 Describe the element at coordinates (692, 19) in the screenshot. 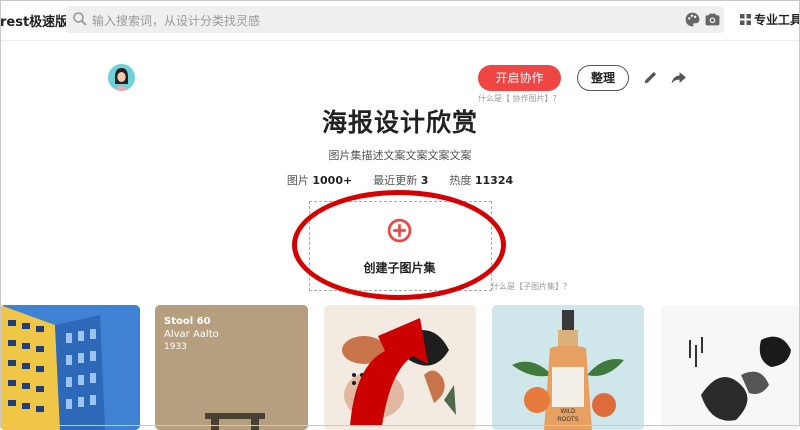

I see `palette-icon` at that location.